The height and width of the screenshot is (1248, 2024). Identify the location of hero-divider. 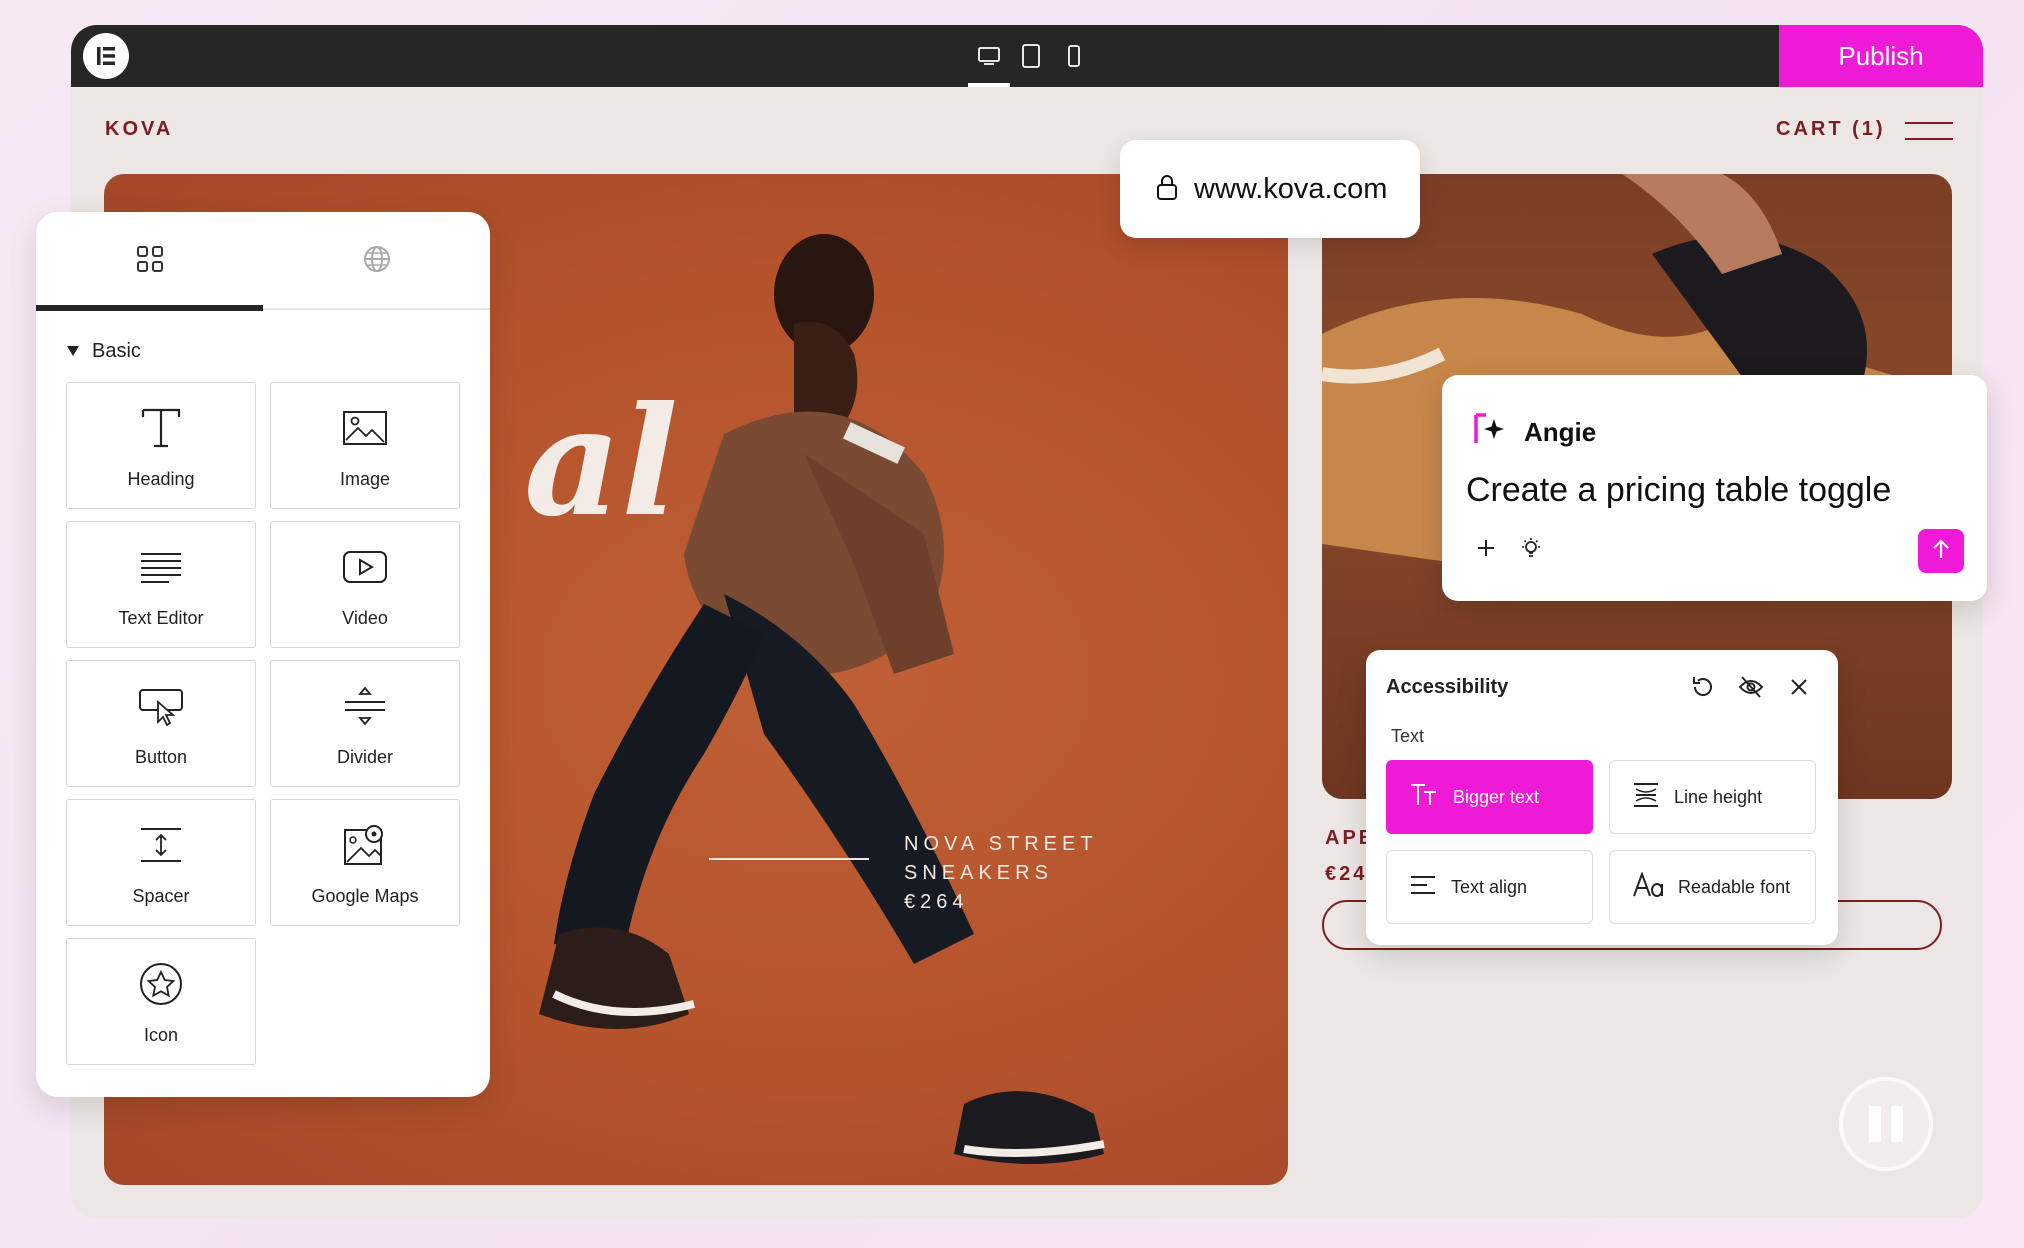
(789, 859).